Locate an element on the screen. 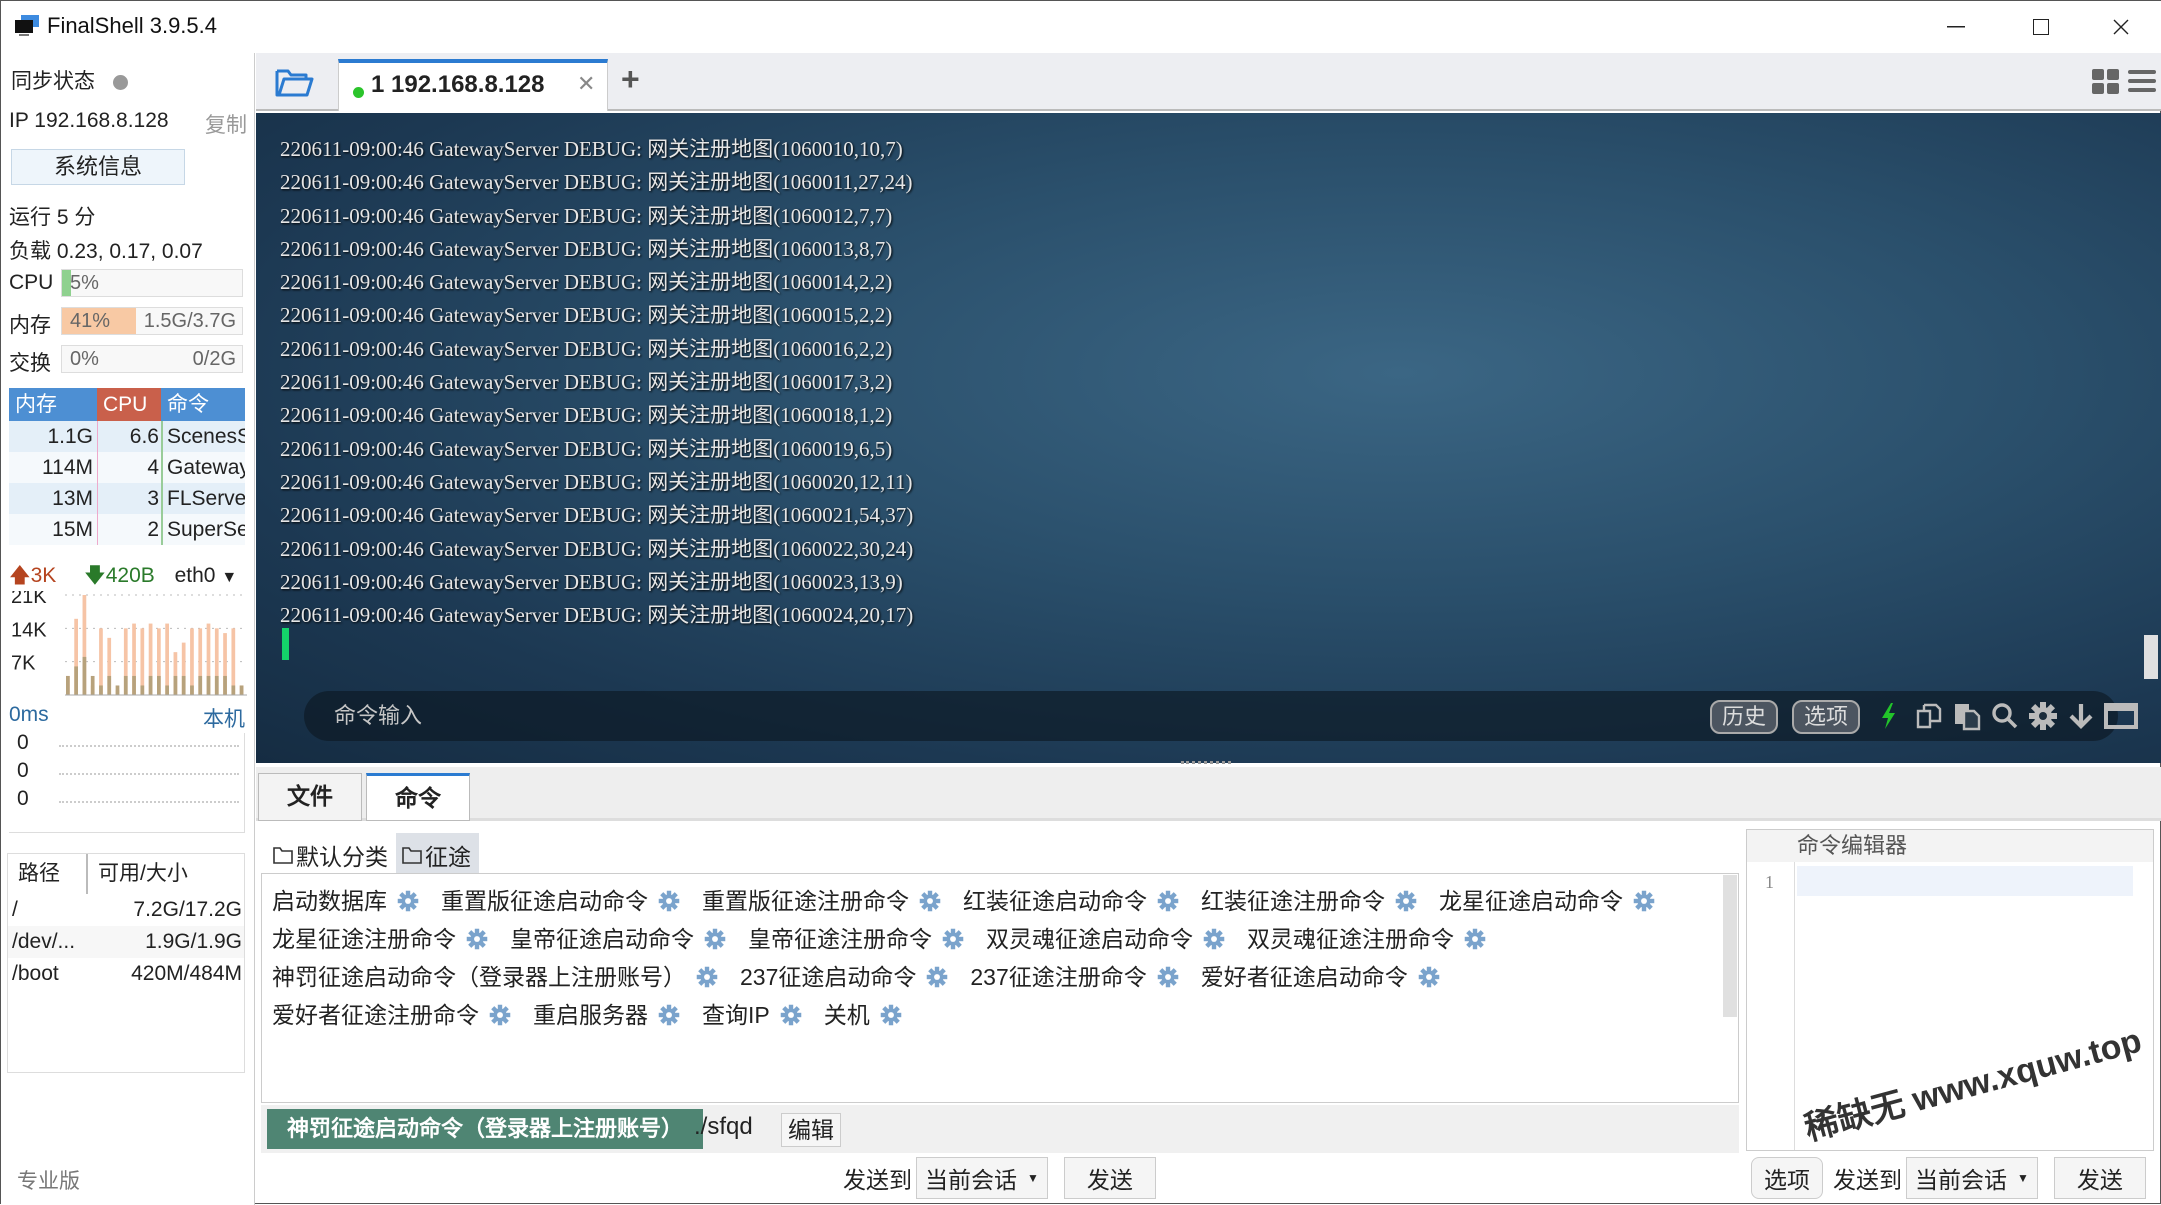 Image resolution: width=2161 pixels, height=1205 pixels. new-tab-button: + is located at coordinates (630, 79).